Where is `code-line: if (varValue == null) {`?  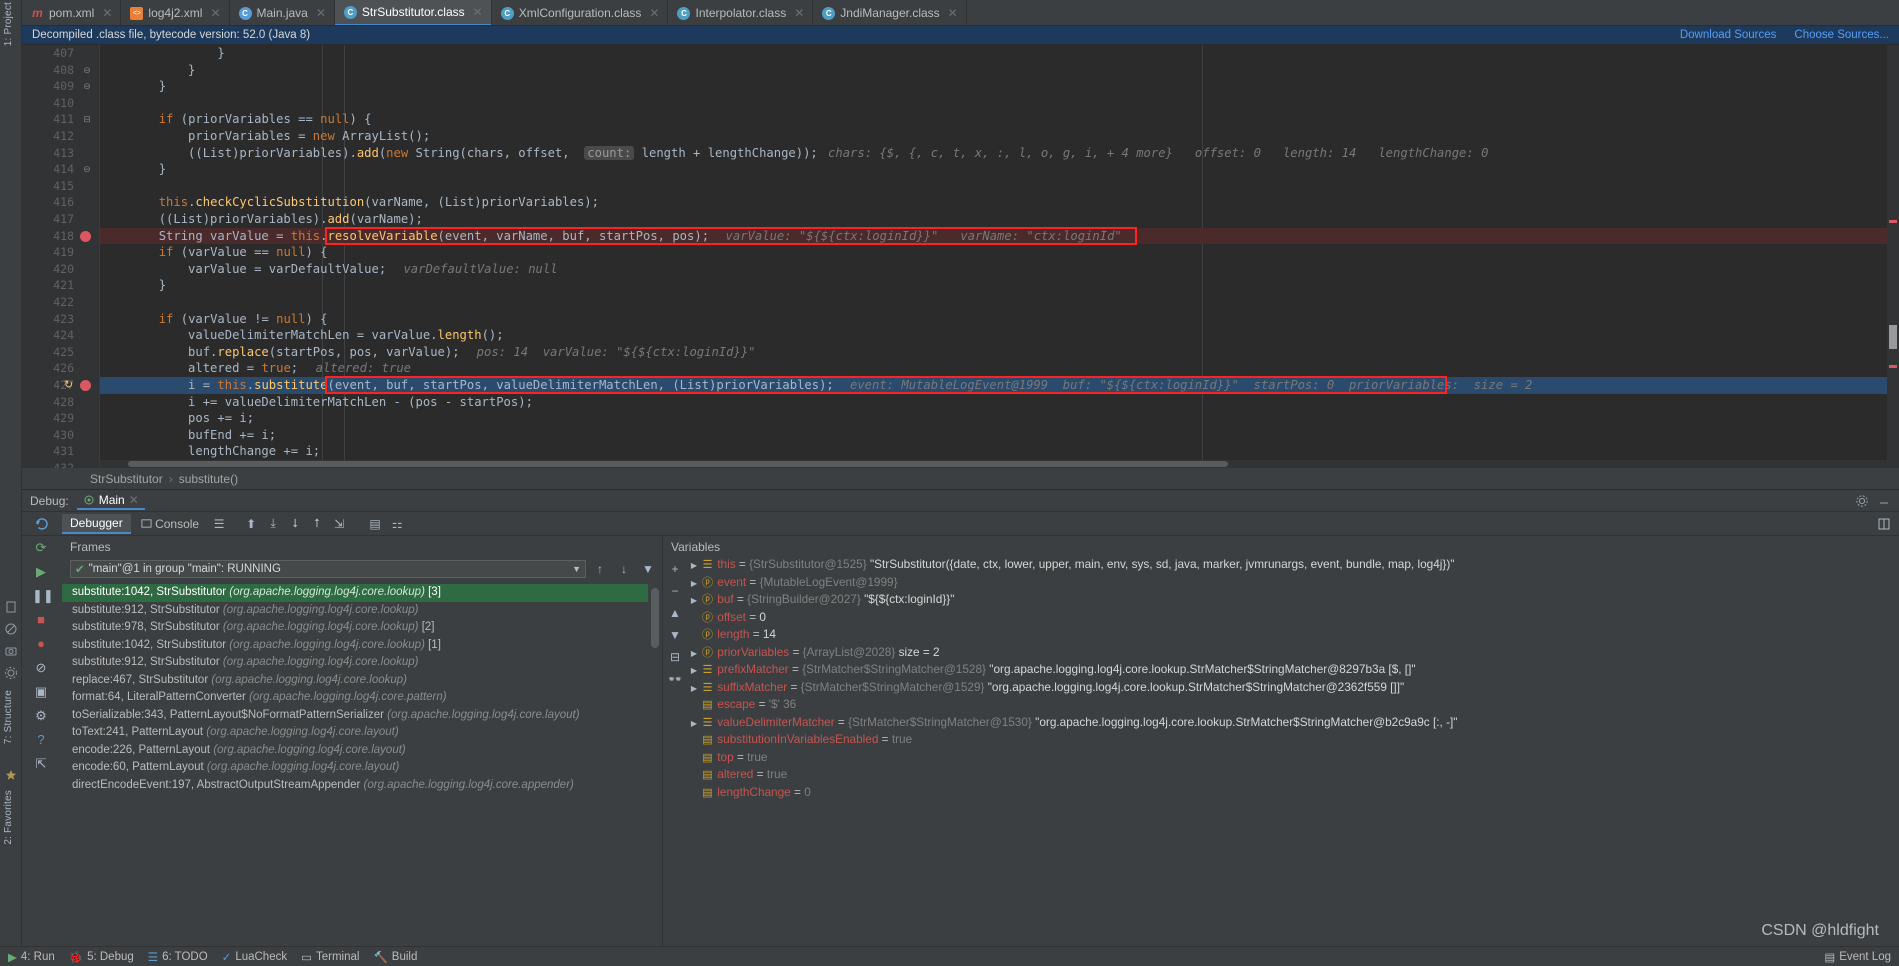
code-line: if (varValue == null) { is located at coordinates (214, 252).